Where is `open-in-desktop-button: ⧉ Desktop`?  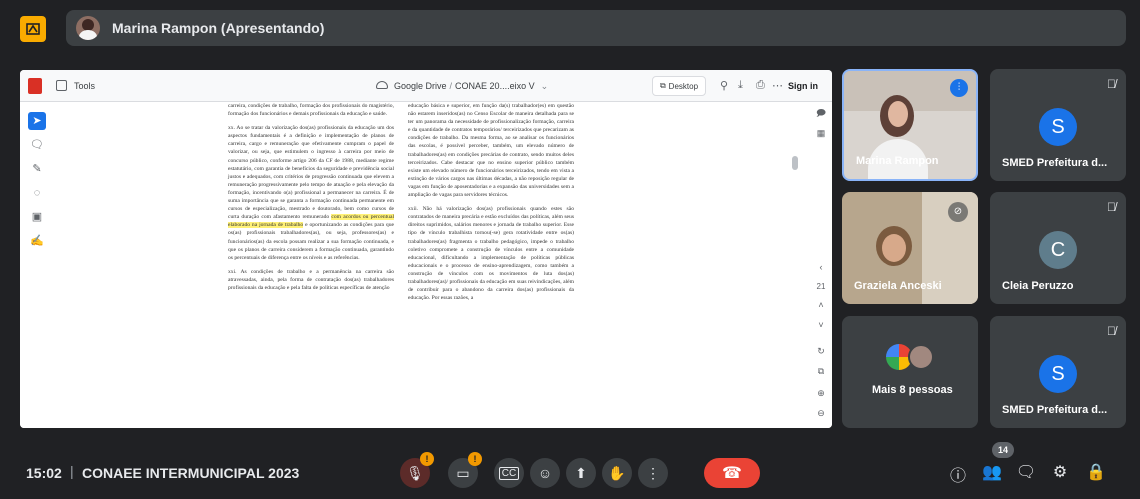
open-in-desktop-button: ⧉ Desktop is located at coordinates (679, 86).